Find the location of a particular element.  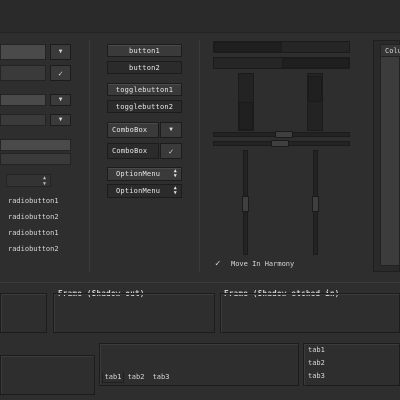

option-menu-1: OptionMenu ▲ ▼ is located at coordinates (144, 174).